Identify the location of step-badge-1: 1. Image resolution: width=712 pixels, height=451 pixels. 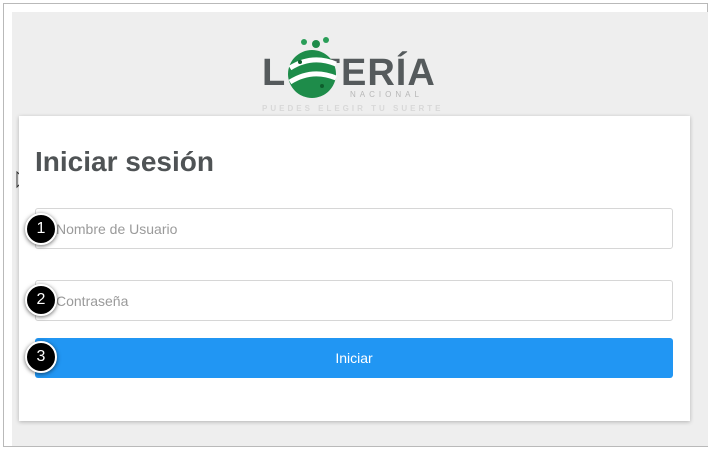
(41, 229).